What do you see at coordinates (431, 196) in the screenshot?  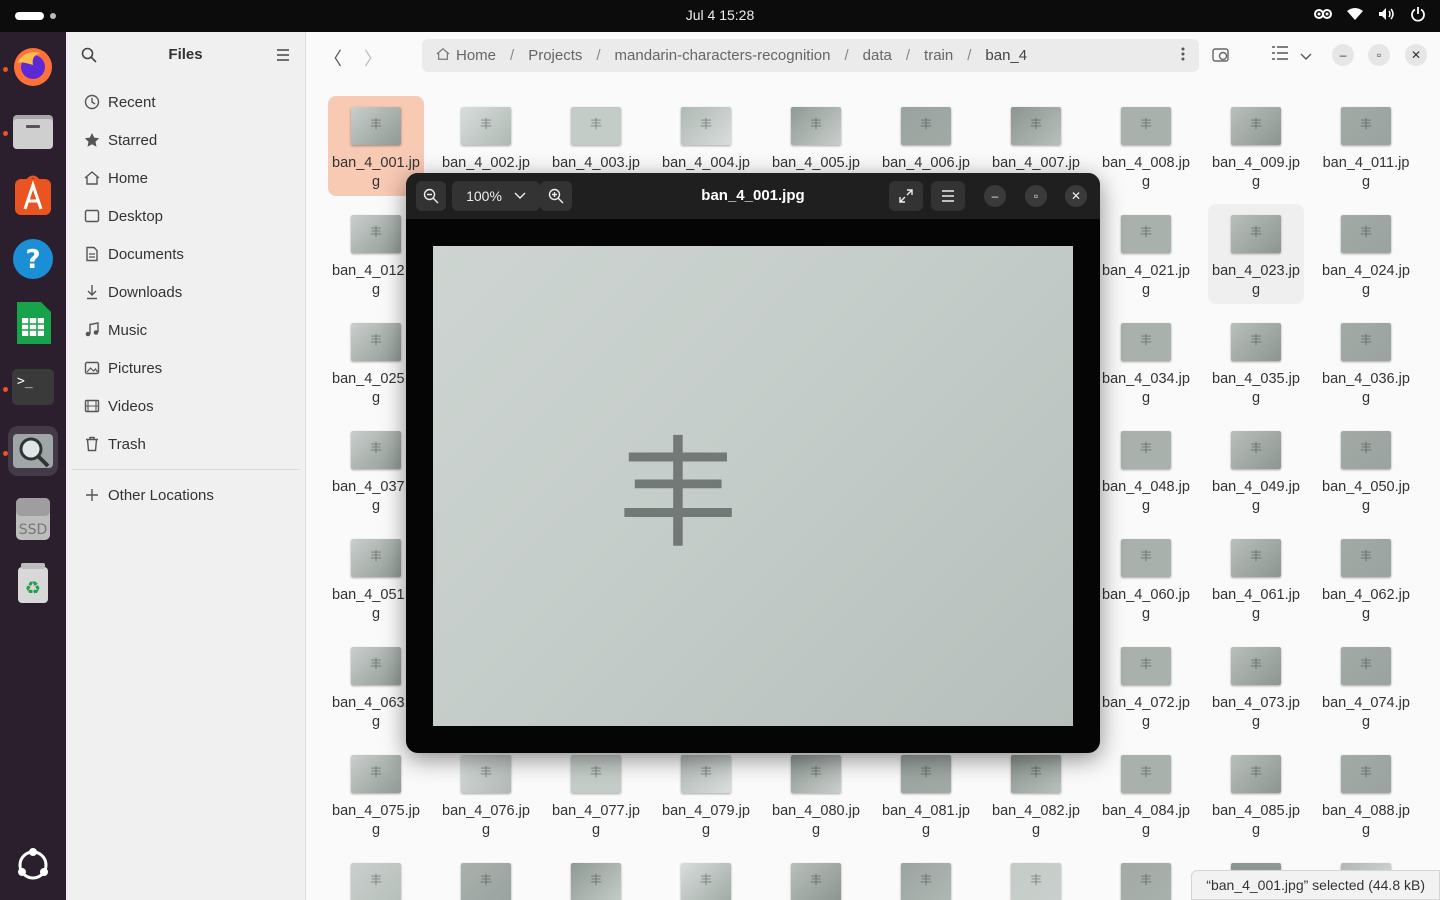 I see `zoom-out-icon` at bounding box center [431, 196].